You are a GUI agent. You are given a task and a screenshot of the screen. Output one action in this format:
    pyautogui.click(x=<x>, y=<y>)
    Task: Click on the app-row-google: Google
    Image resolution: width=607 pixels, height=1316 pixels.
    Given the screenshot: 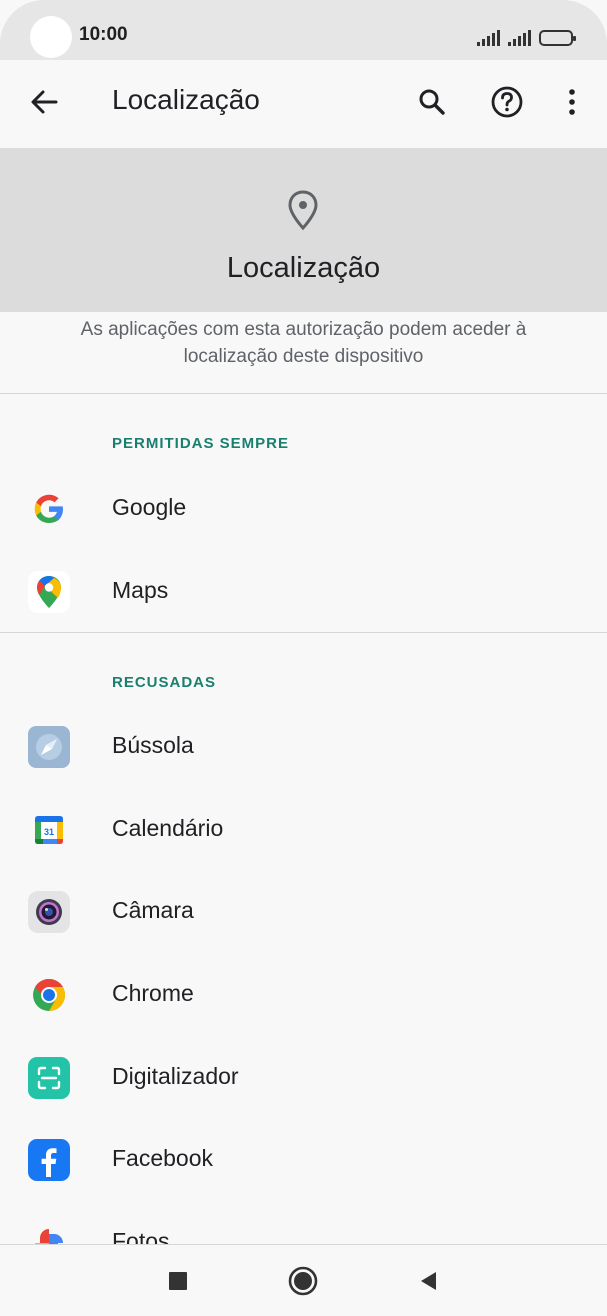 What is the action you would take?
    pyautogui.click(x=303, y=509)
    